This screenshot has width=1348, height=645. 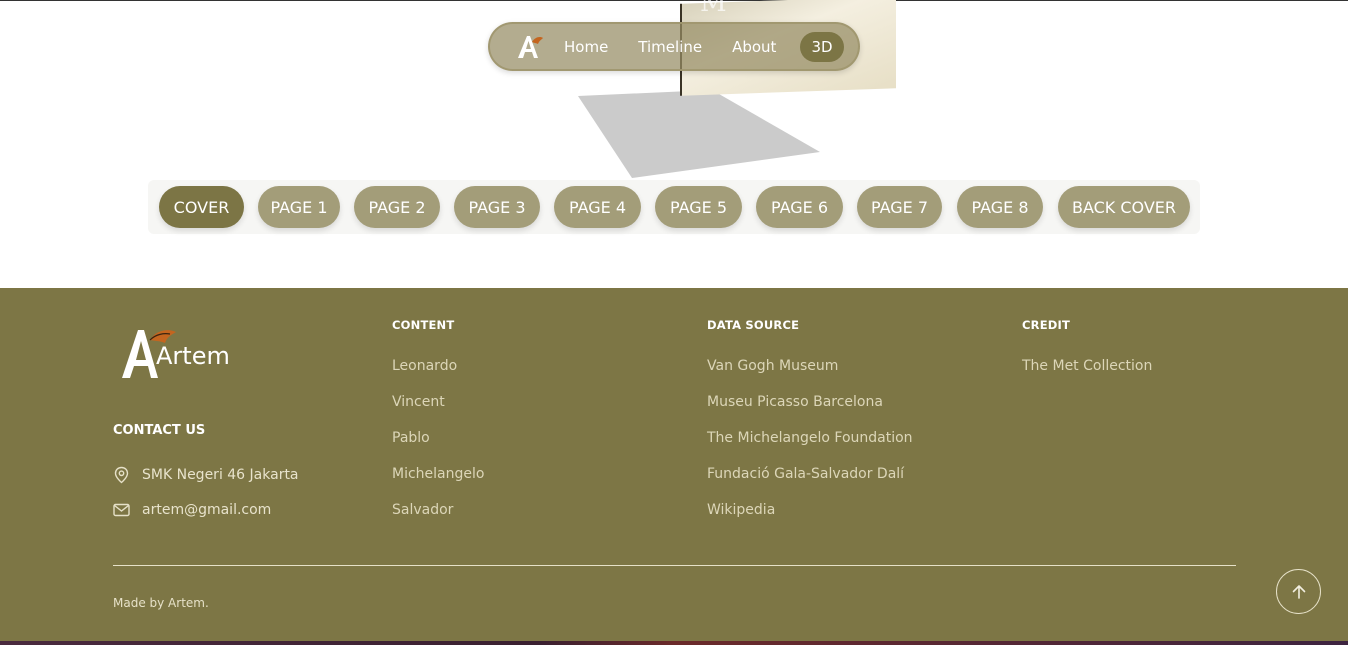 I want to click on main-nav: Home Timeline About 3D, so click(x=674, y=46).